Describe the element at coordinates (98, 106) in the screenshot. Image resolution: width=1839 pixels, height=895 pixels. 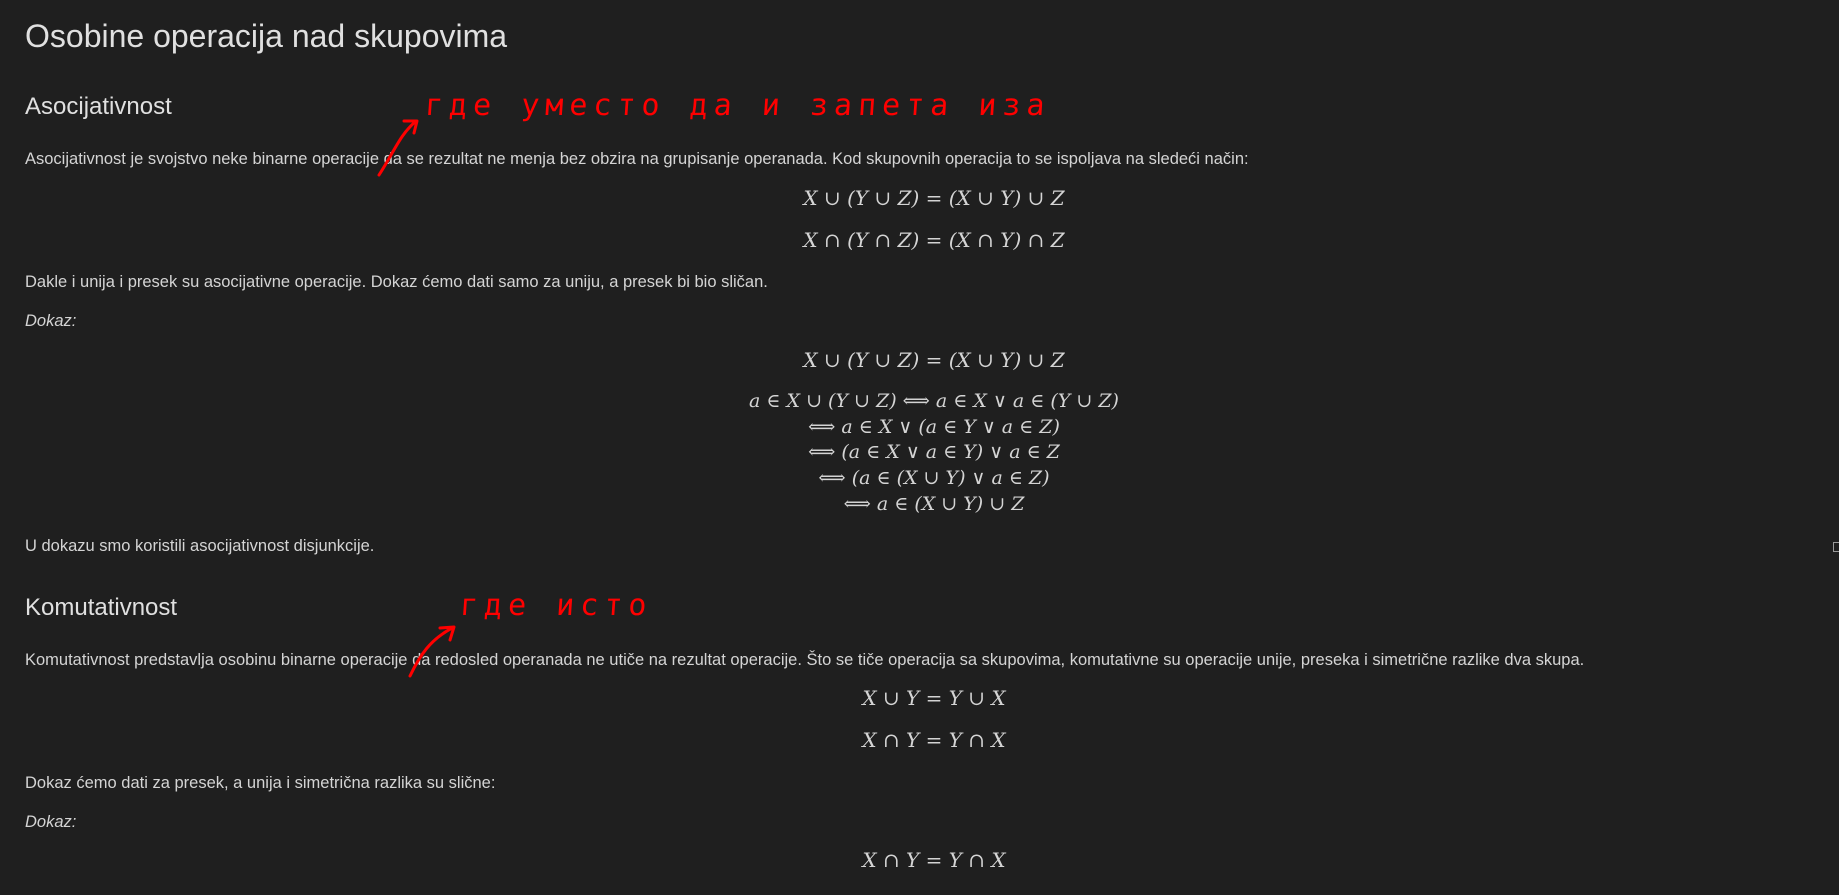
I see `heading-asocijativnost: Asocijativnost` at that location.